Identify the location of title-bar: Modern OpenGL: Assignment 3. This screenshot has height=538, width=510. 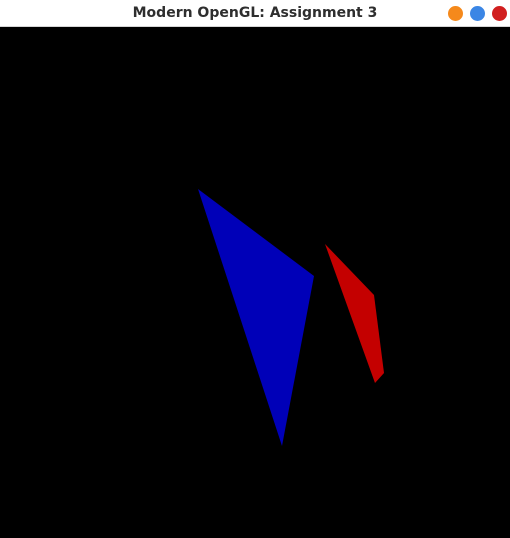
(255, 13).